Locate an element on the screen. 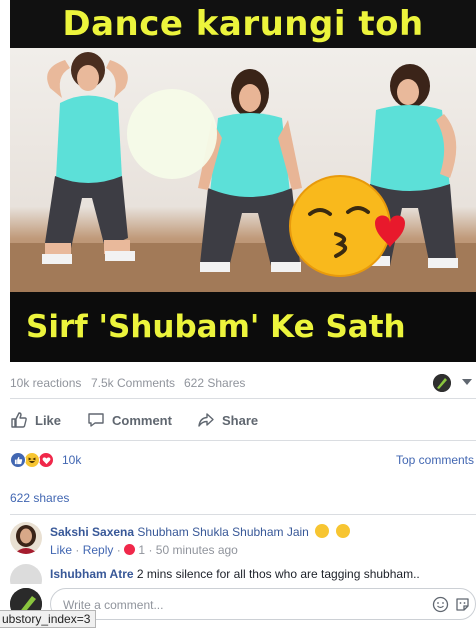 Image resolution: width=476 pixels, height=628 pixels. share-button: Share is located at coordinates (227, 420).